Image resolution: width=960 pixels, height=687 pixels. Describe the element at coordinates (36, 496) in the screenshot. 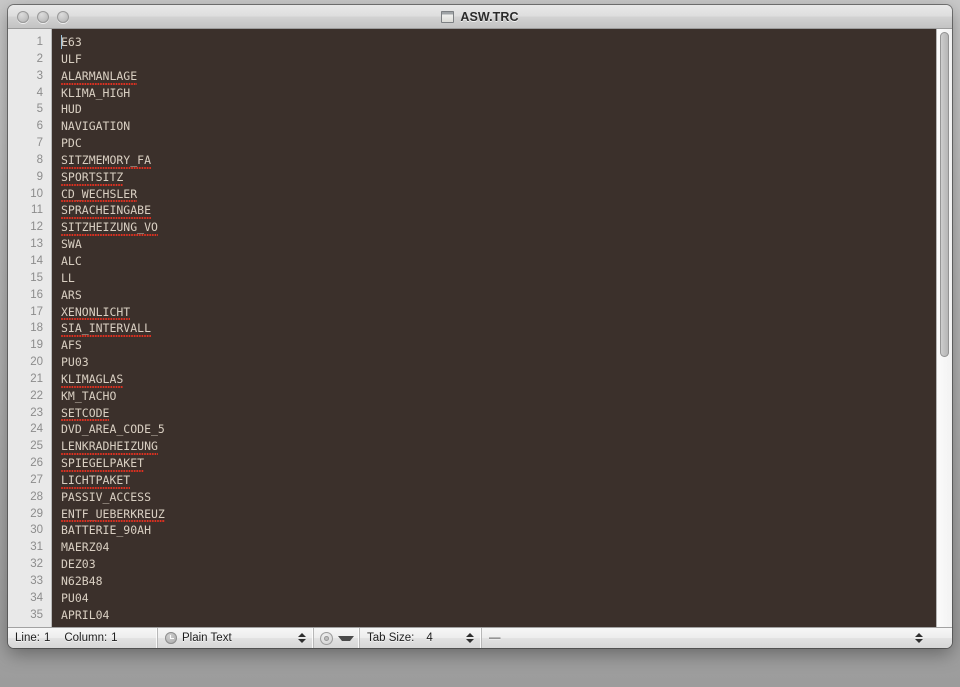

I see `line-number: 28` at that location.